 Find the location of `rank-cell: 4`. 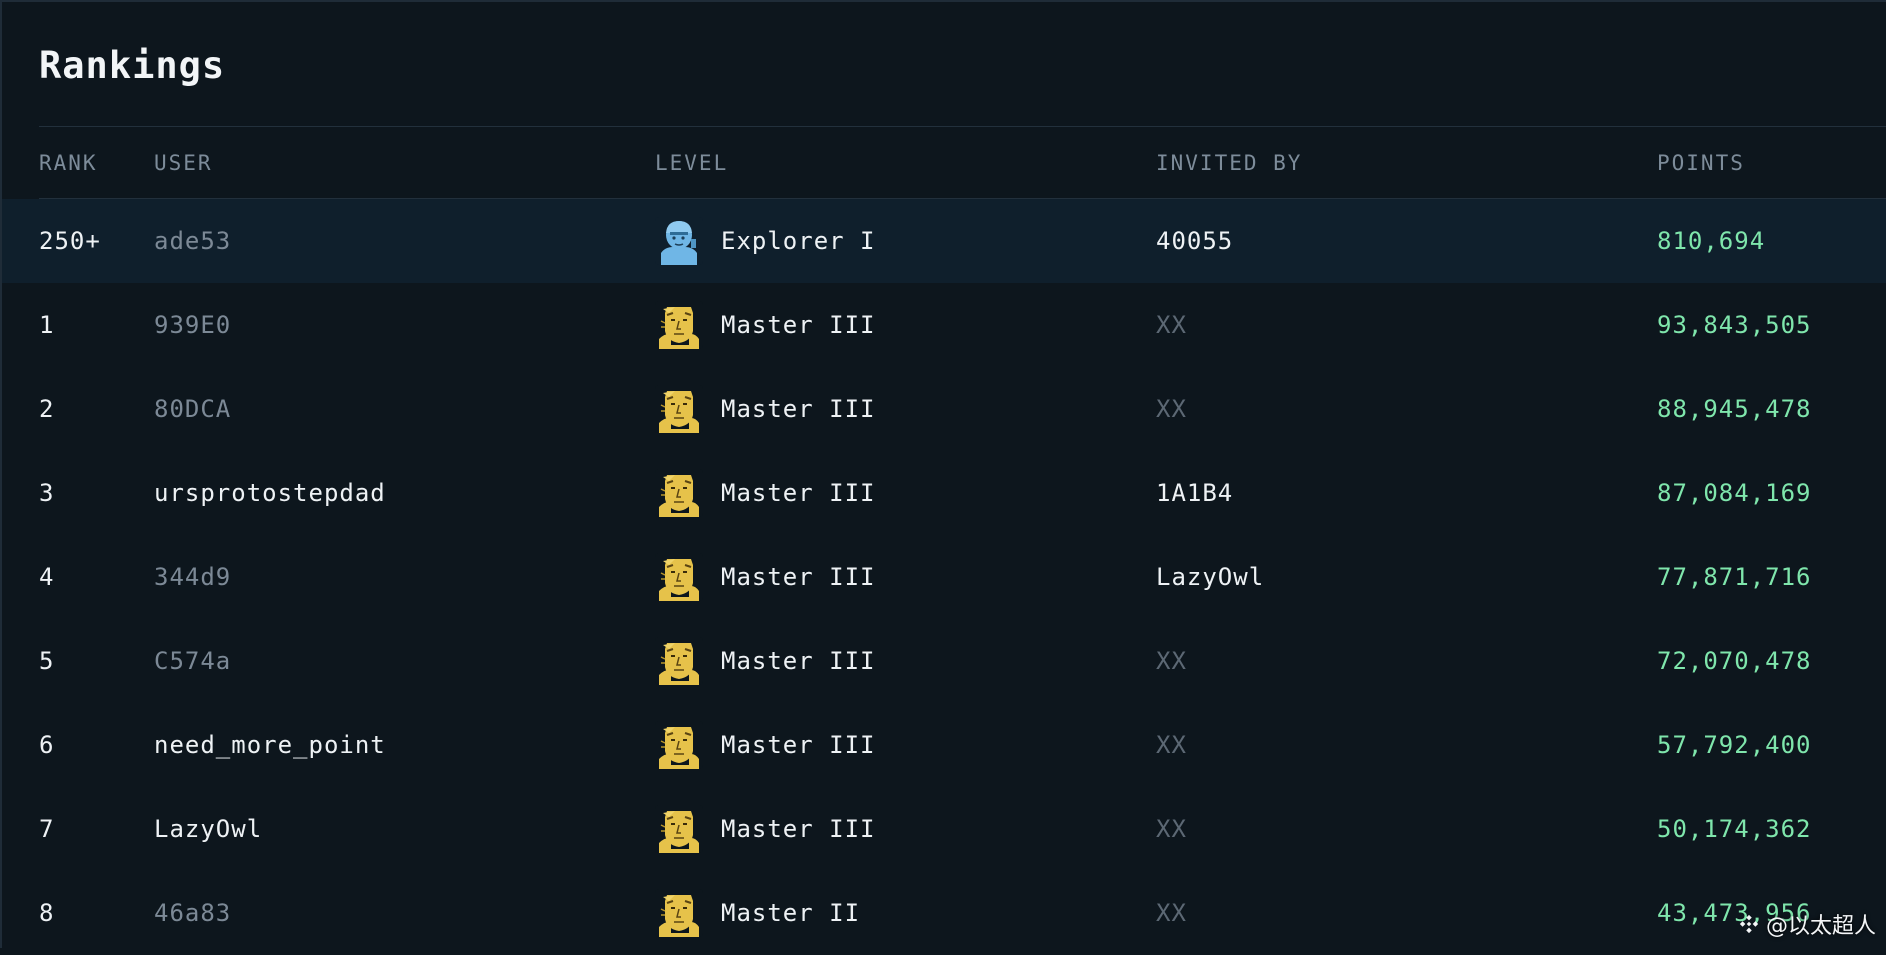

rank-cell: 4 is located at coordinates (46, 577).